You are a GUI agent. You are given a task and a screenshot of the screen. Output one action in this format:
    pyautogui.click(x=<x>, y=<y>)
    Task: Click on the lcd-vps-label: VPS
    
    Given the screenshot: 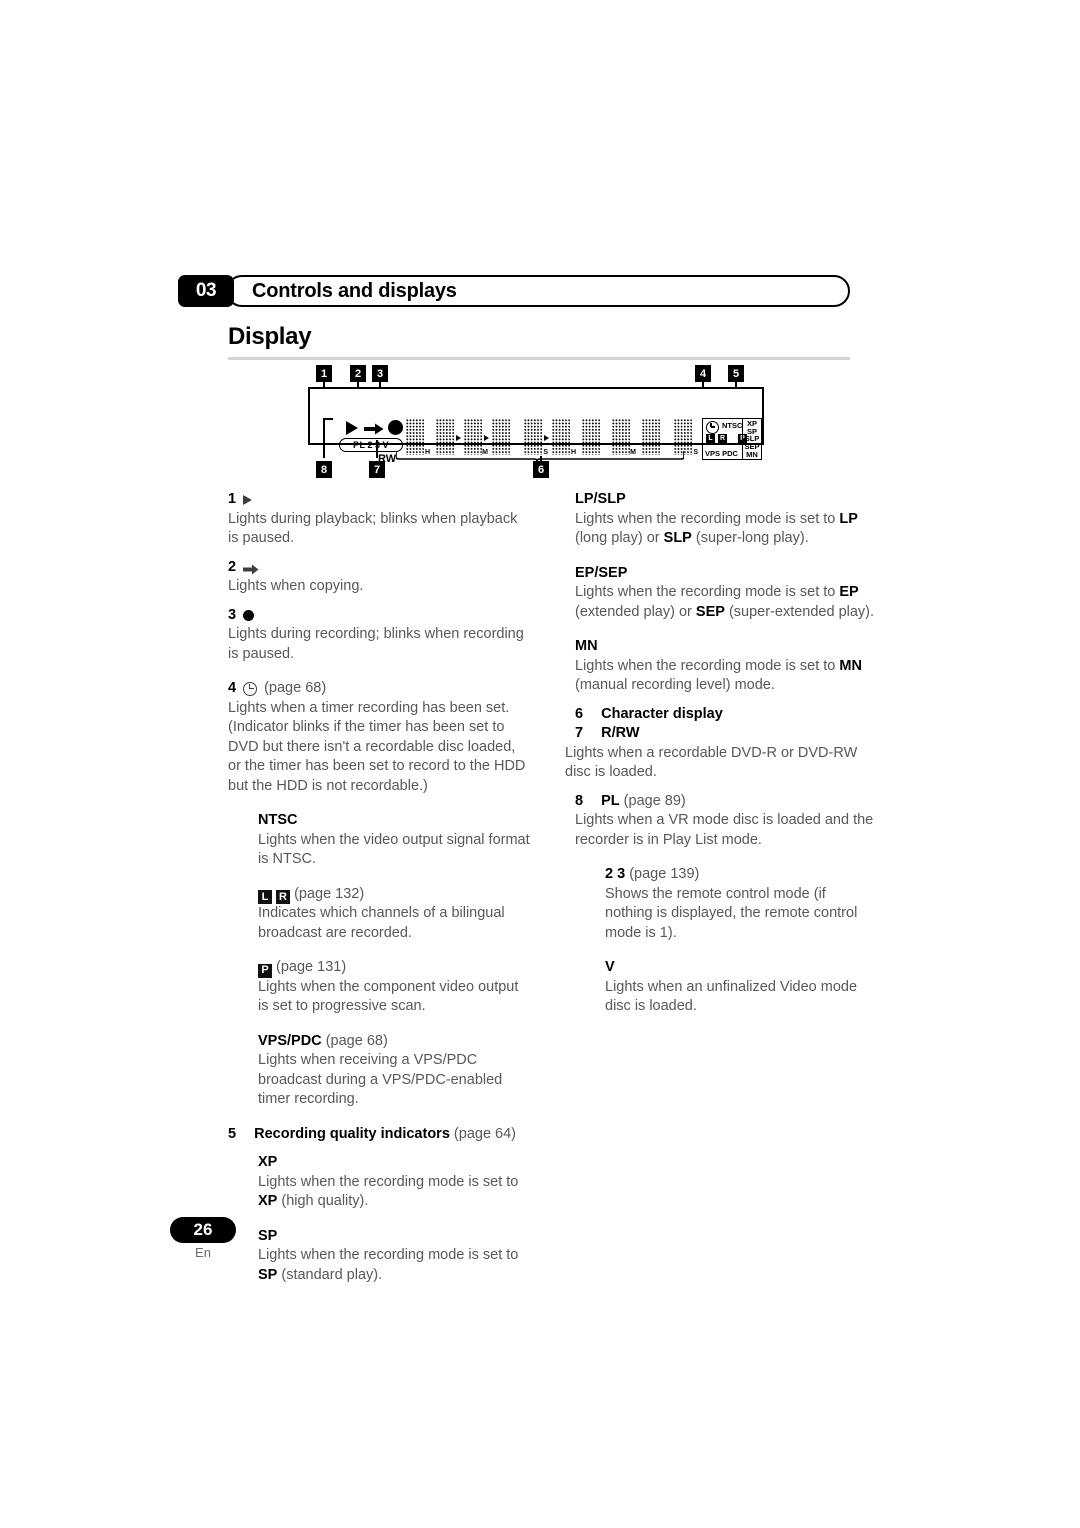 What is the action you would take?
    pyautogui.click(x=713, y=453)
    